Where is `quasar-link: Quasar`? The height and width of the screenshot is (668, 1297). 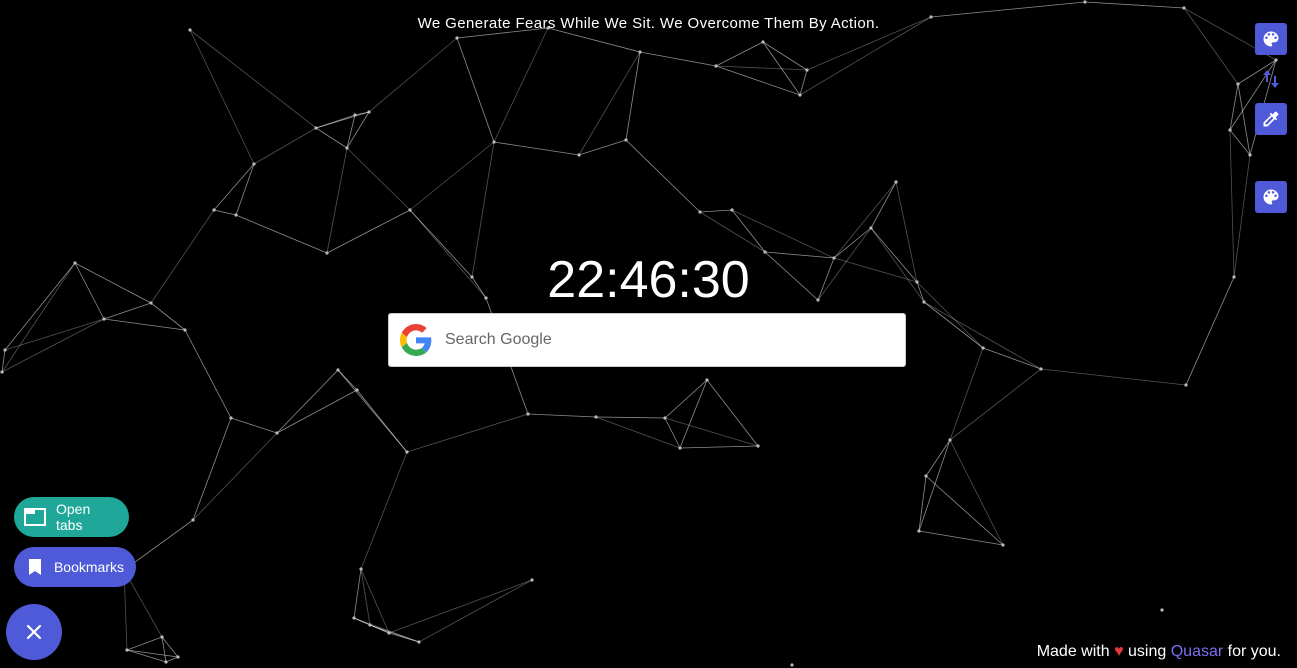 quasar-link: Quasar is located at coordinates (1197, 651).